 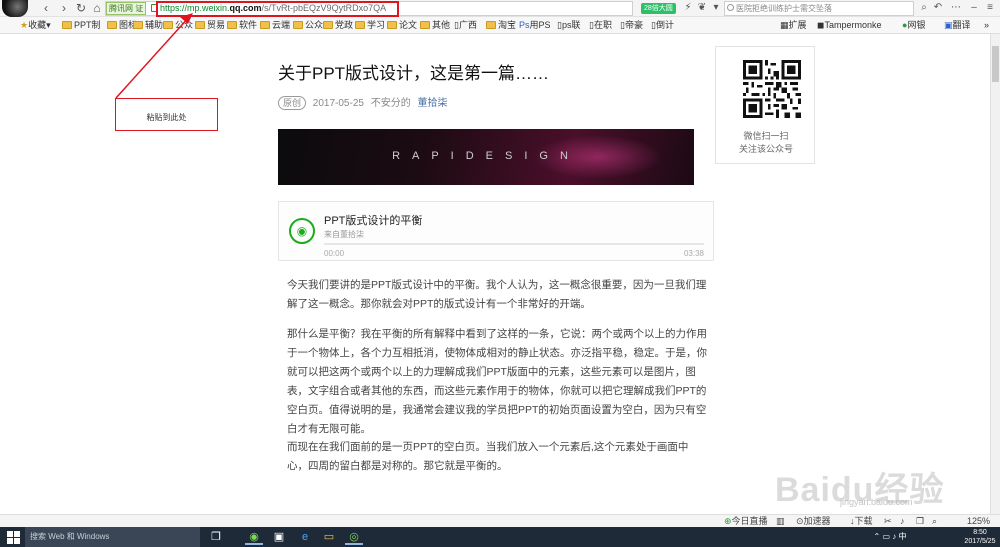 I want to click on scrollbar-thumb, so click(x=995, y=64).